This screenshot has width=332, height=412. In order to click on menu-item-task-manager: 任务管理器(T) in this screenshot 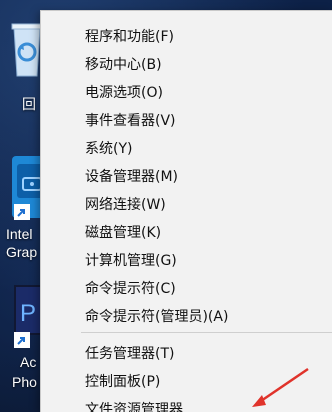, I will do `click(186, 353)`.